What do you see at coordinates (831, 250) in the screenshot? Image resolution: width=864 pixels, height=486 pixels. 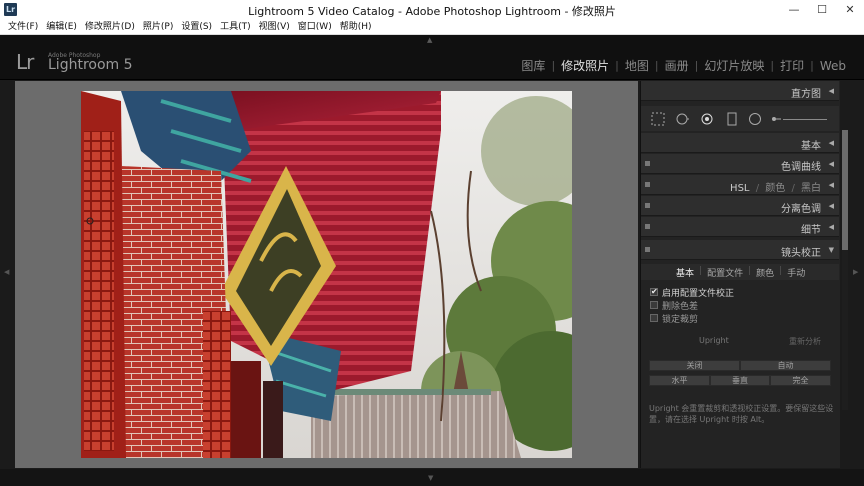 I see `expand-triangle-icon: ▼` at bounding box center [831, 250].